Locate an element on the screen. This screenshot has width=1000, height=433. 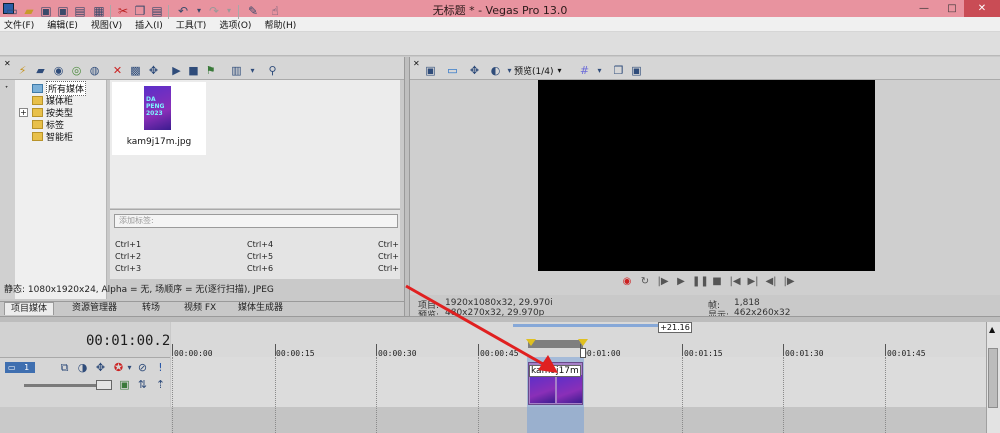
bypass-motion-blur-icon: ◑ is located at coordinates (82, 367).